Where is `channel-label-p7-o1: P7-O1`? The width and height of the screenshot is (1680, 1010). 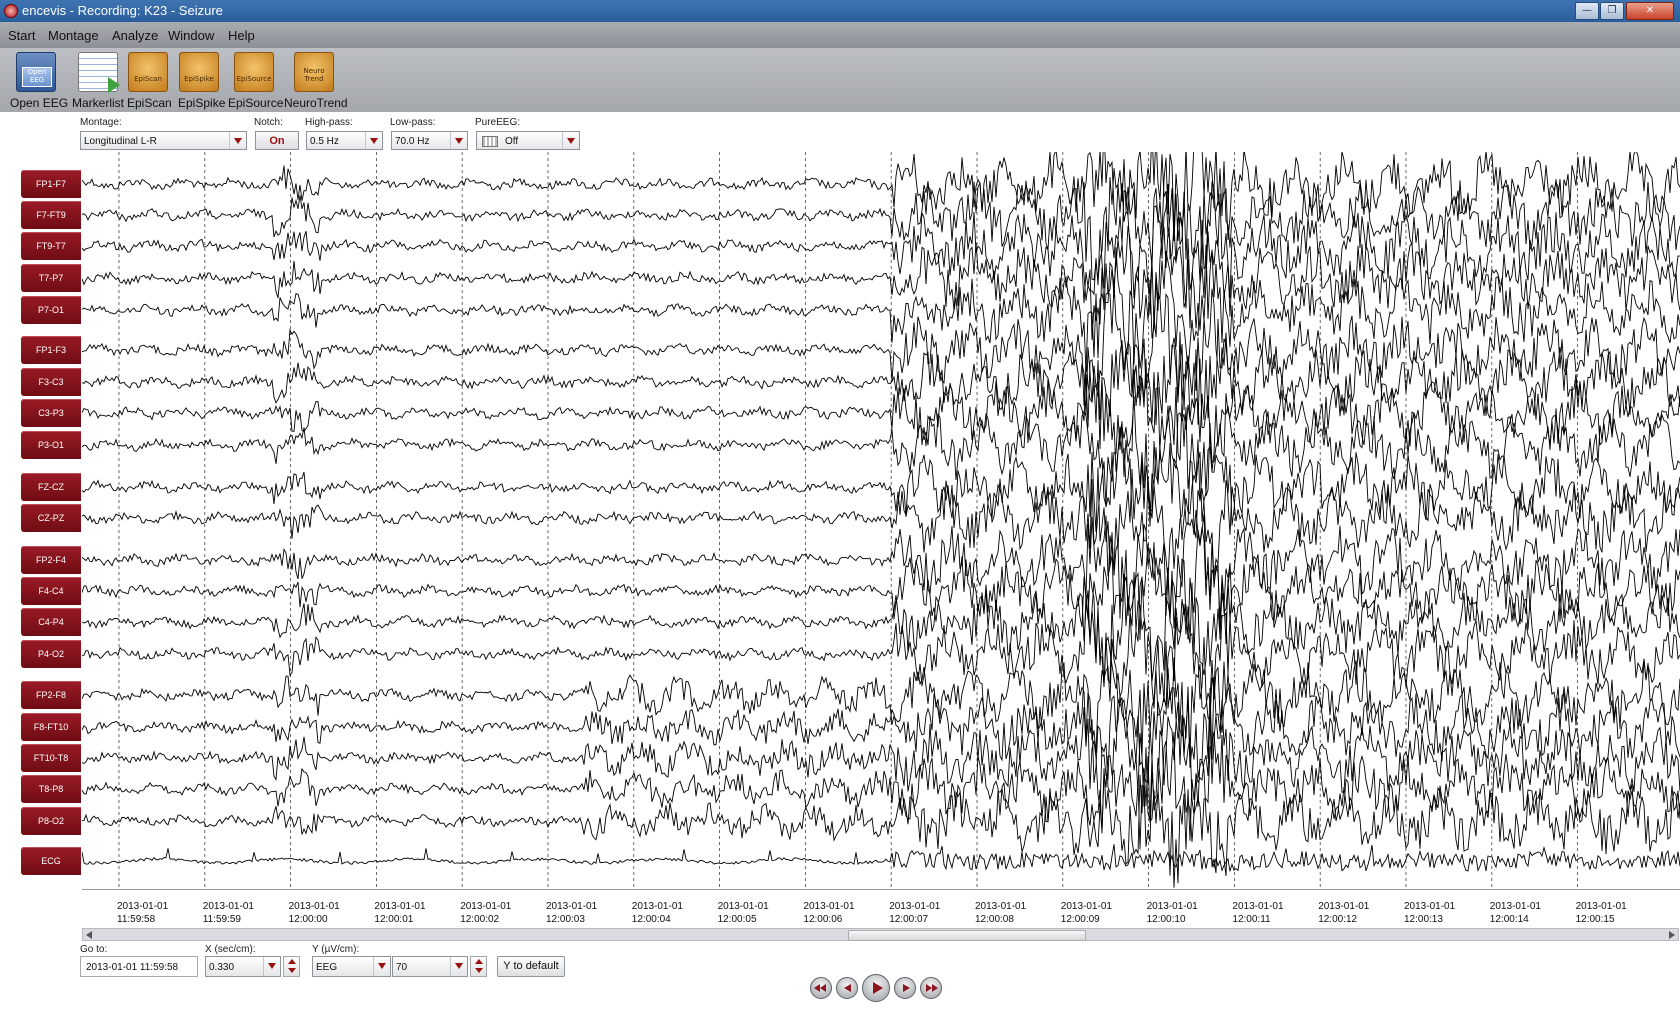
channel-label-p7-o1: P7-O1 is located at coordinates (51, 310).